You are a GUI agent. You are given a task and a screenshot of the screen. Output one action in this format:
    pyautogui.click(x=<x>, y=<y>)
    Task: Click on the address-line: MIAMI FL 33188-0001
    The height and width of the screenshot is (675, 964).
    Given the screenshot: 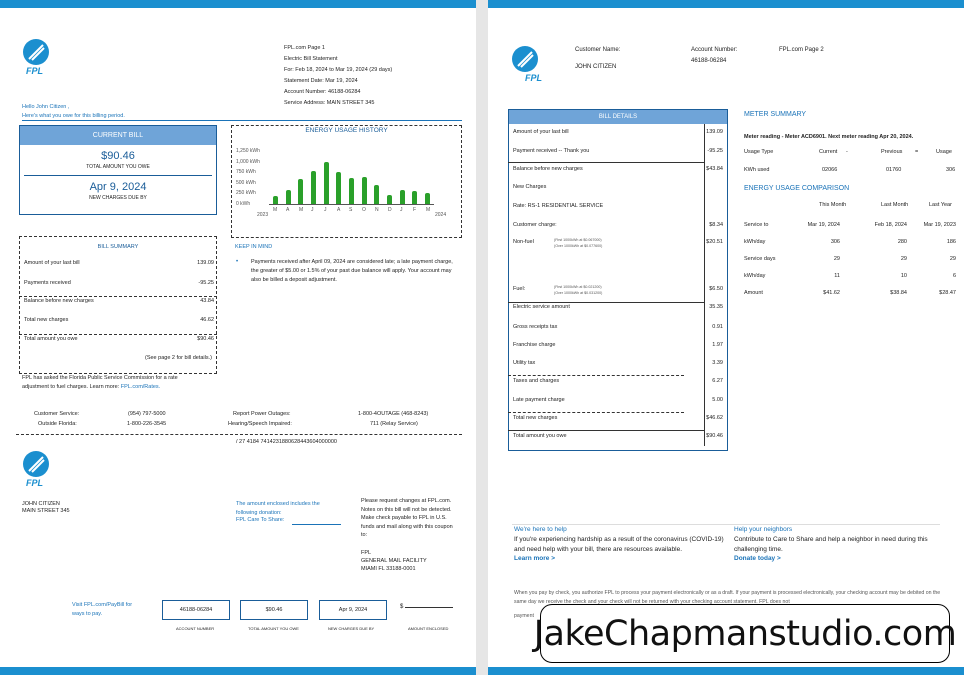 What is the action you would take?
    pyautogui.click(x=388, y=569)
    